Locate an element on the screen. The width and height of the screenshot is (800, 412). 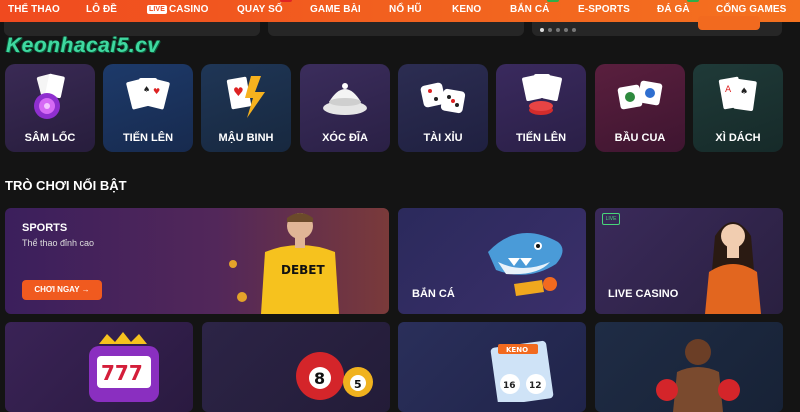
nav-item-casino: LIVE CASINO is located at coordinates (177, 11).